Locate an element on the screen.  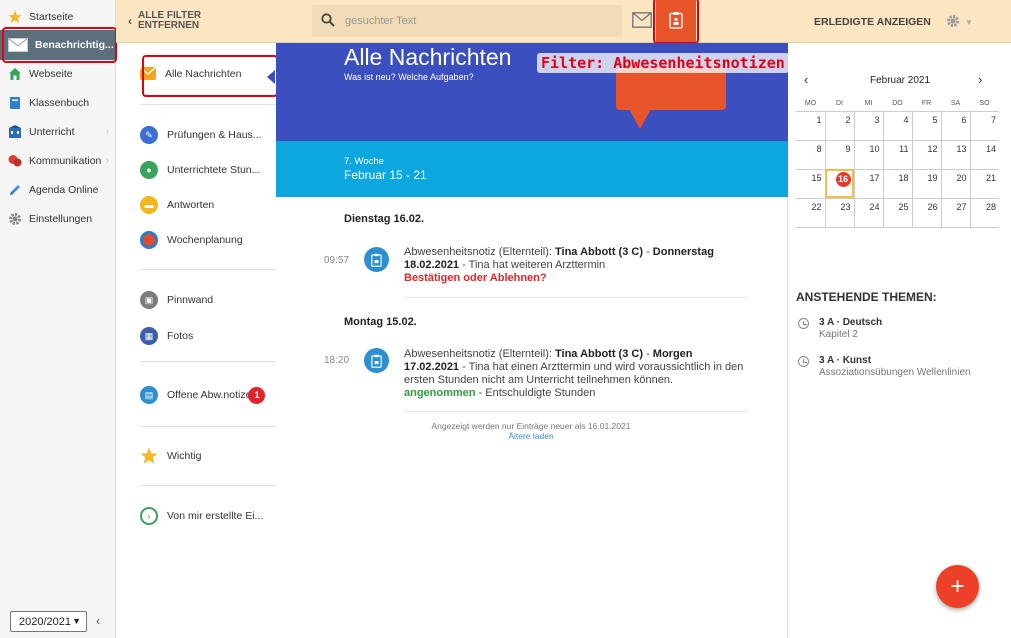
nav-item-agenda-online: Agenda Online is located at coordinates (58, 189).